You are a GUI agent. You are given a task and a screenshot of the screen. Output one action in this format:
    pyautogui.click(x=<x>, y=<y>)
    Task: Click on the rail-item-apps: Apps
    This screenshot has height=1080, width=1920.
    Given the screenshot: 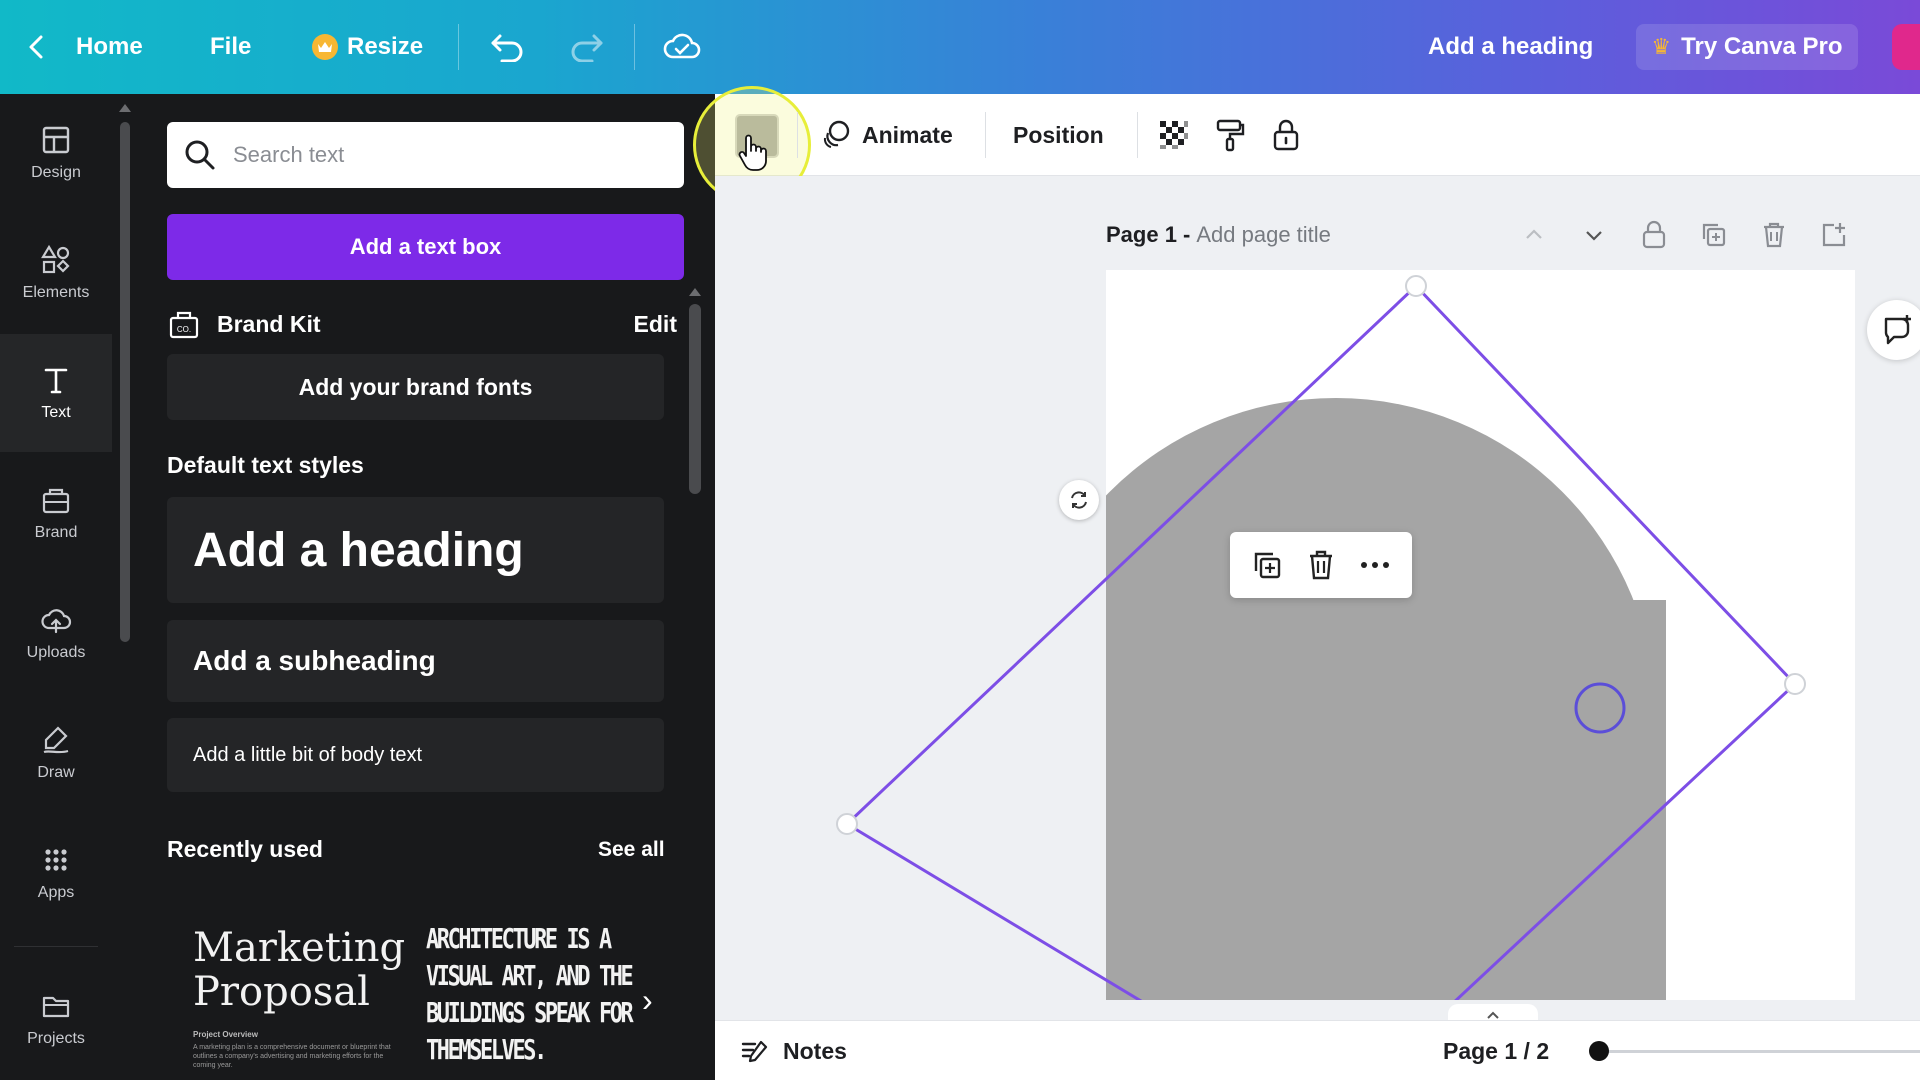 What is the action you would take?
    pyautogui.click(x=56, y=873)
    